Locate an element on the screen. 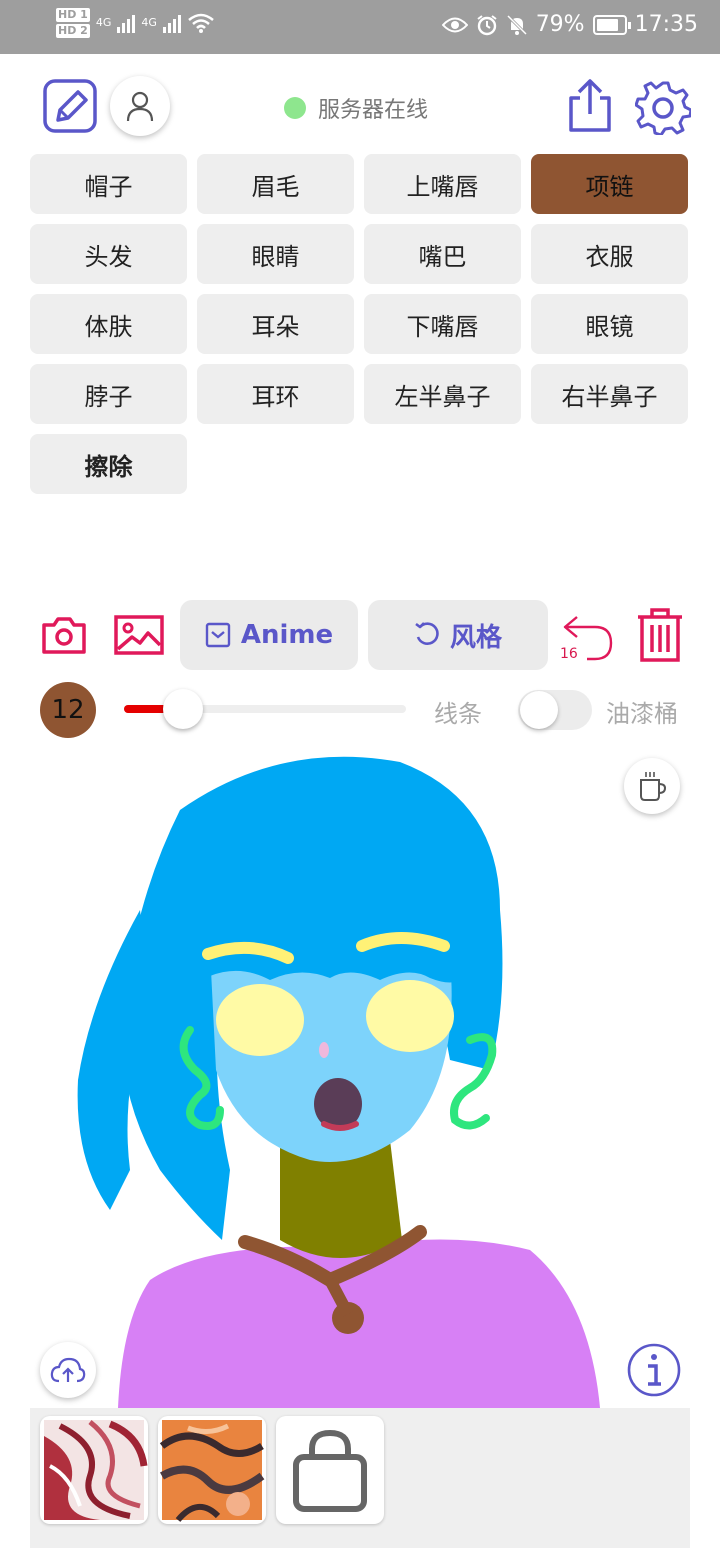 This screenshot has height=1560, width=720. share-icon is located at coordinates (590, 105).